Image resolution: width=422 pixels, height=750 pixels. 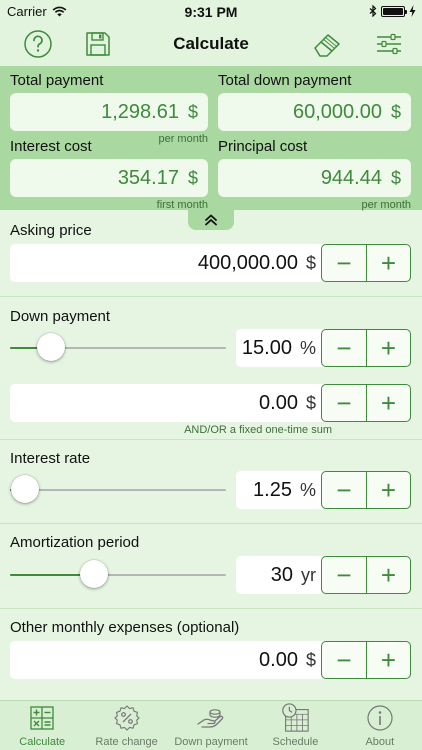 I want to click on asking-price-section: Asking price 400,000.00 $ − +, so click(x=211, y=253).